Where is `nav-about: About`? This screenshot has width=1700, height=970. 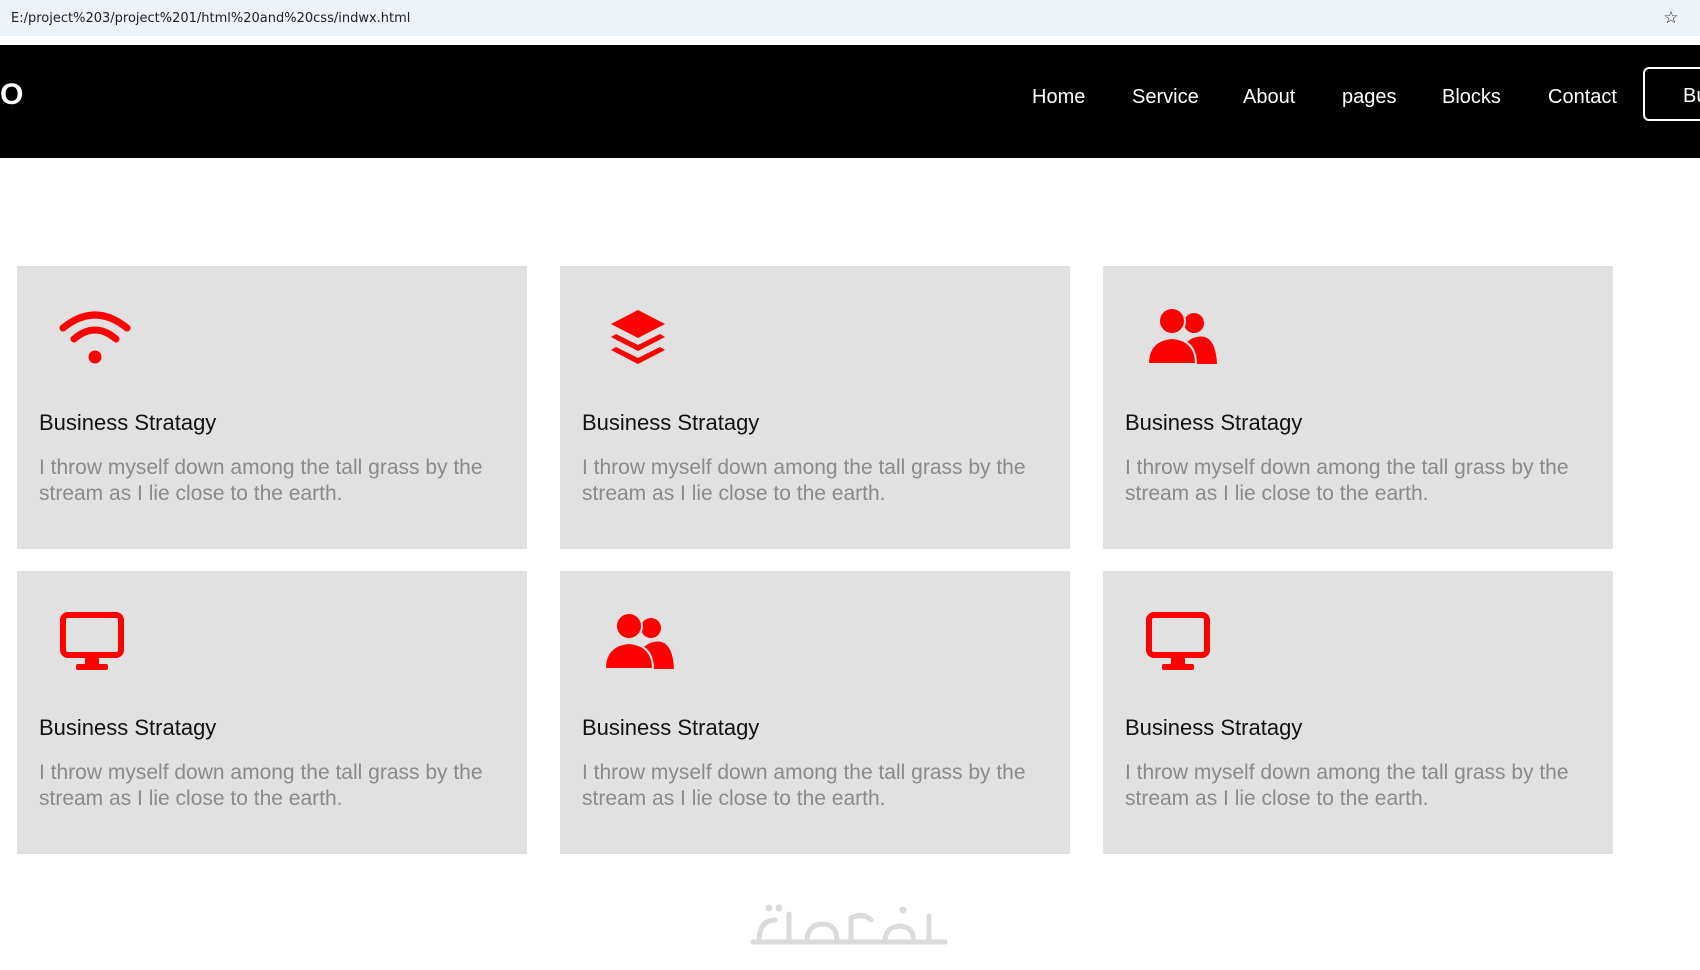 nav-about: About is located at coordinates (1269, 97).